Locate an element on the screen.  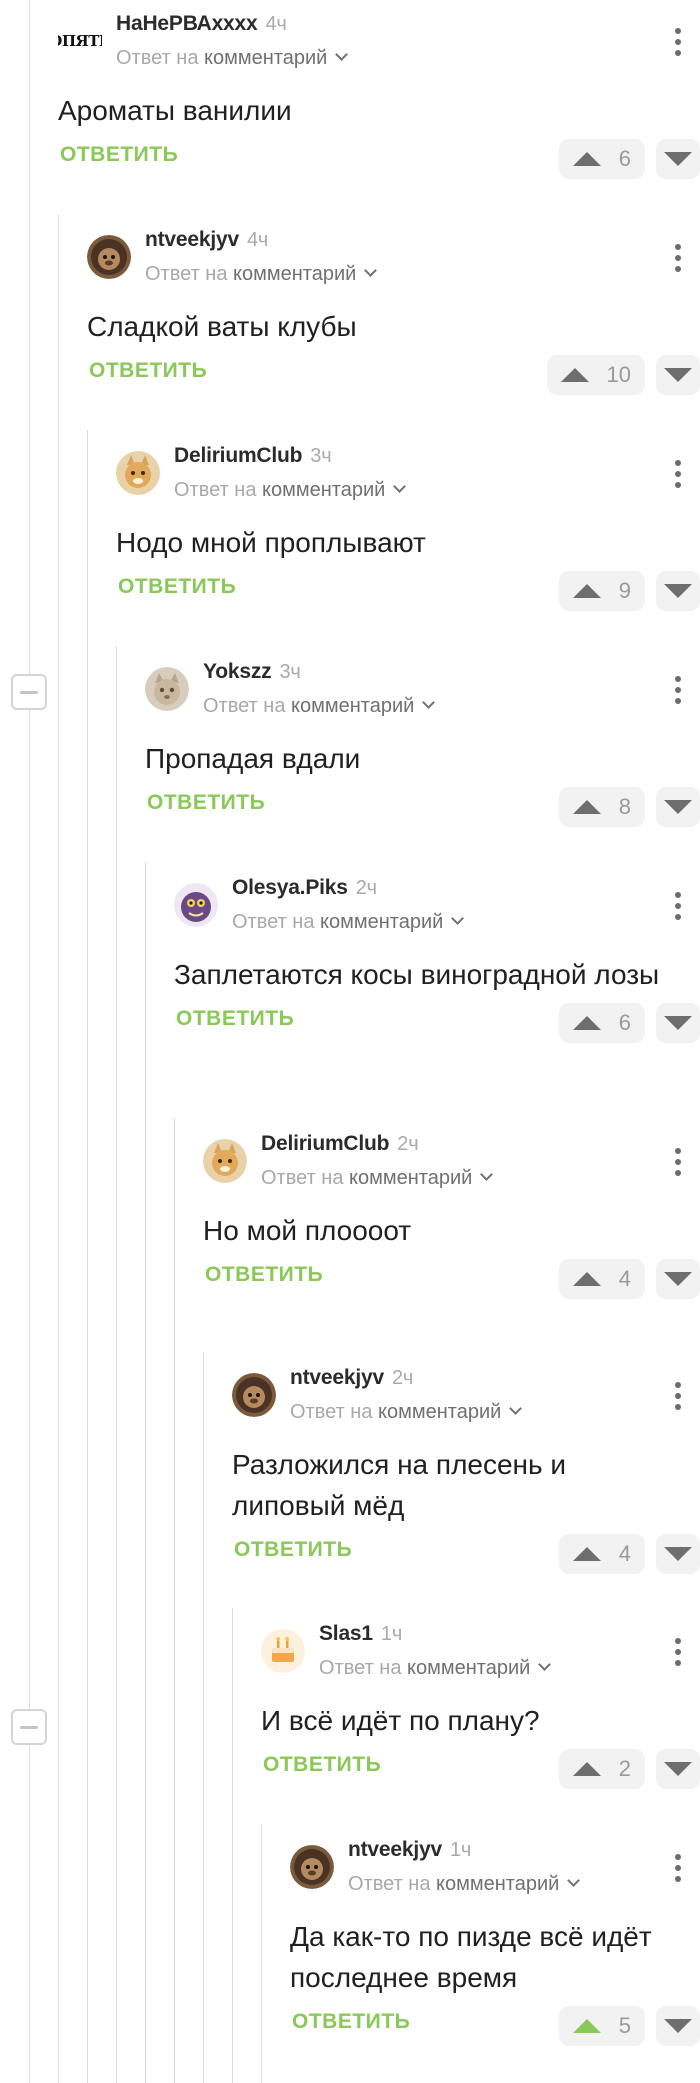
upvote-button: 8 is located at coordinates (601, 807).